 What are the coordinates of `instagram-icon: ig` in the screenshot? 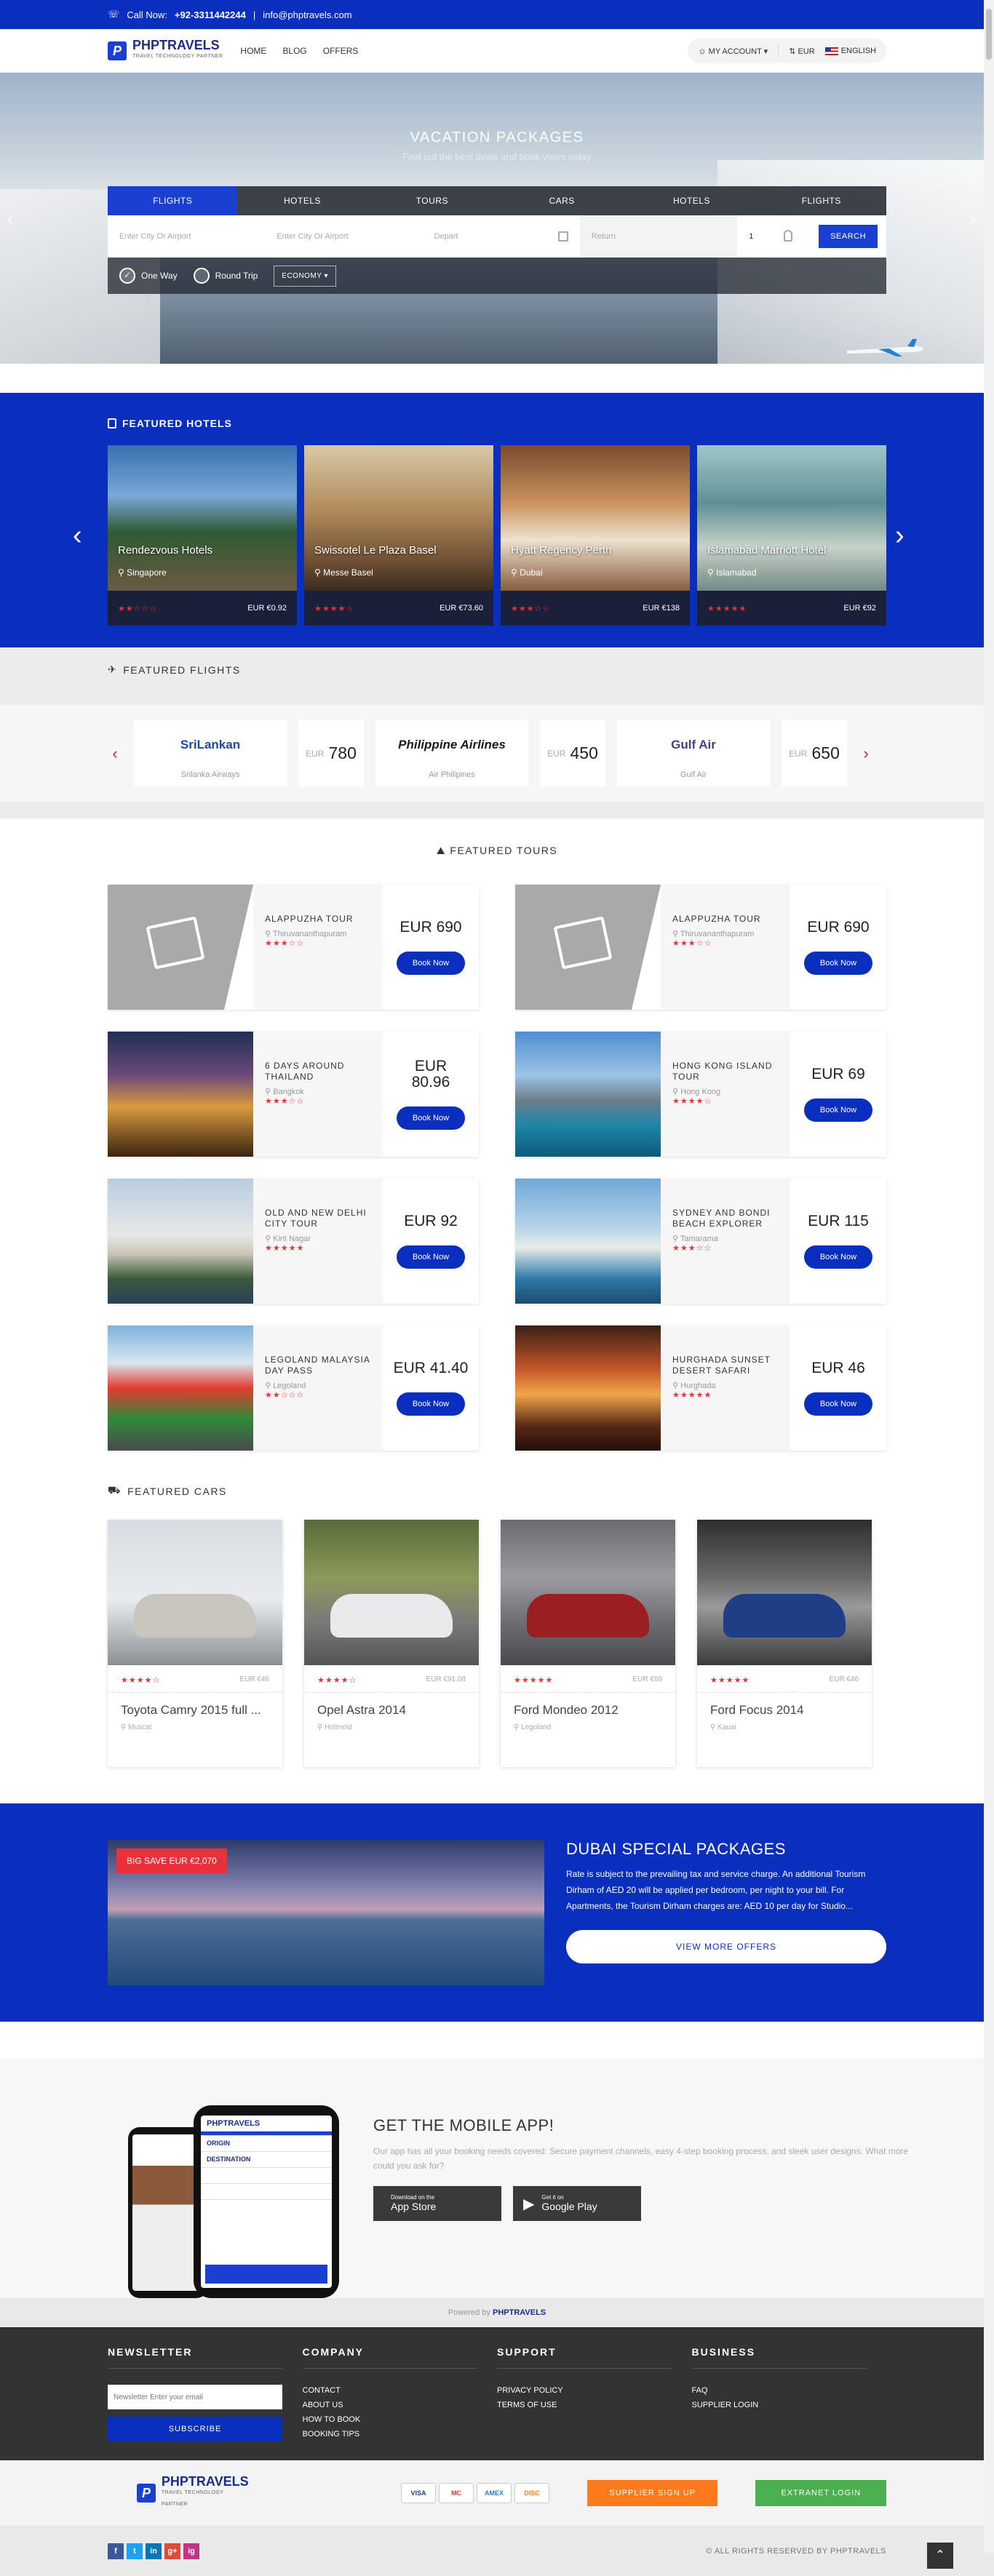 It's located at (191, 2551).